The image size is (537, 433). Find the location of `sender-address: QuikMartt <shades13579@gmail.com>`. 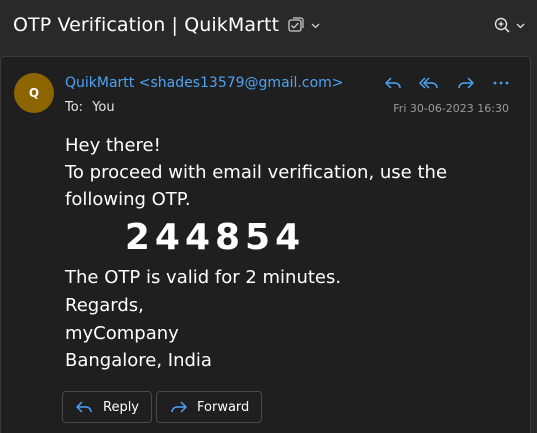

sender-address: QuikMartt <shades13579@gmail.com> is located at coordinates (204, 83).